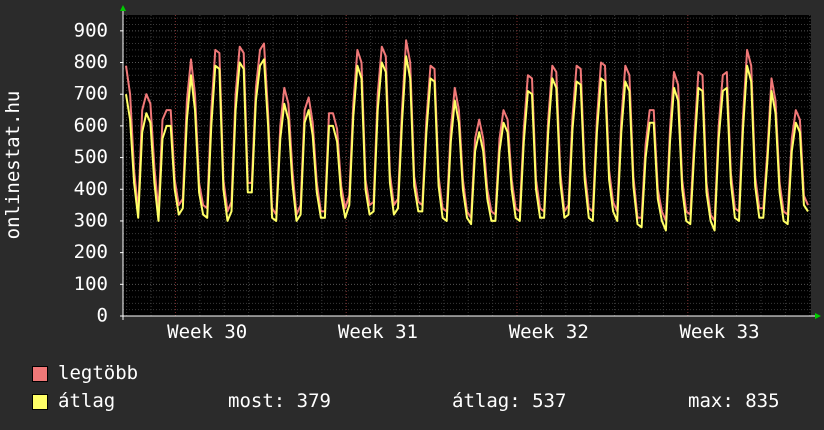 The height and width of the screenshot is (430, 824). I want to click on x-tick-label: Week 33, so click(719, 332).